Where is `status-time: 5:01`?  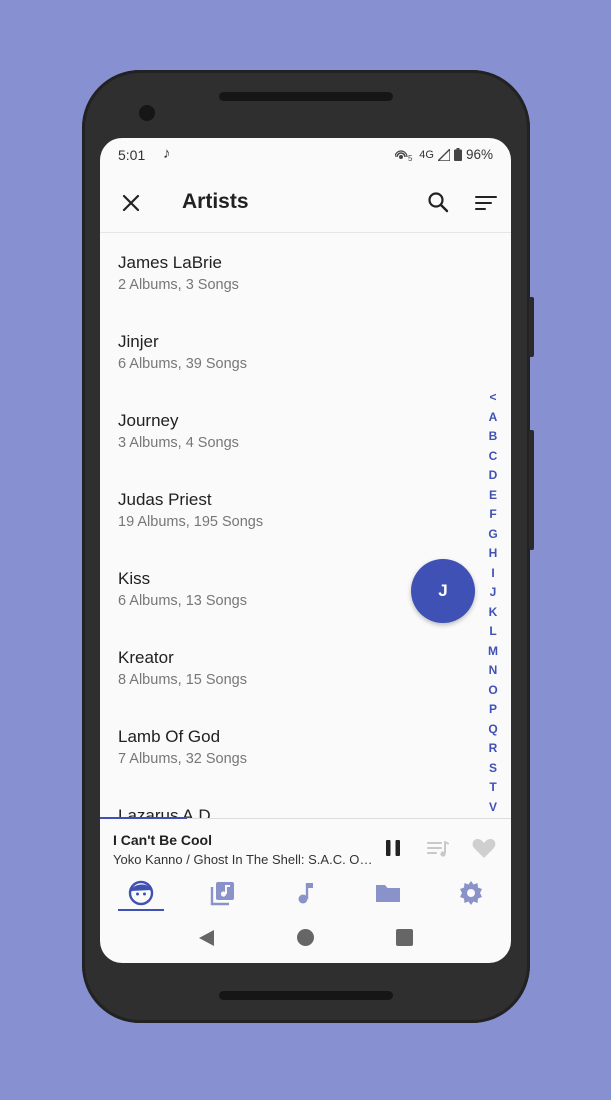 status-time: 5:01 is located at coordinates (132, 155).